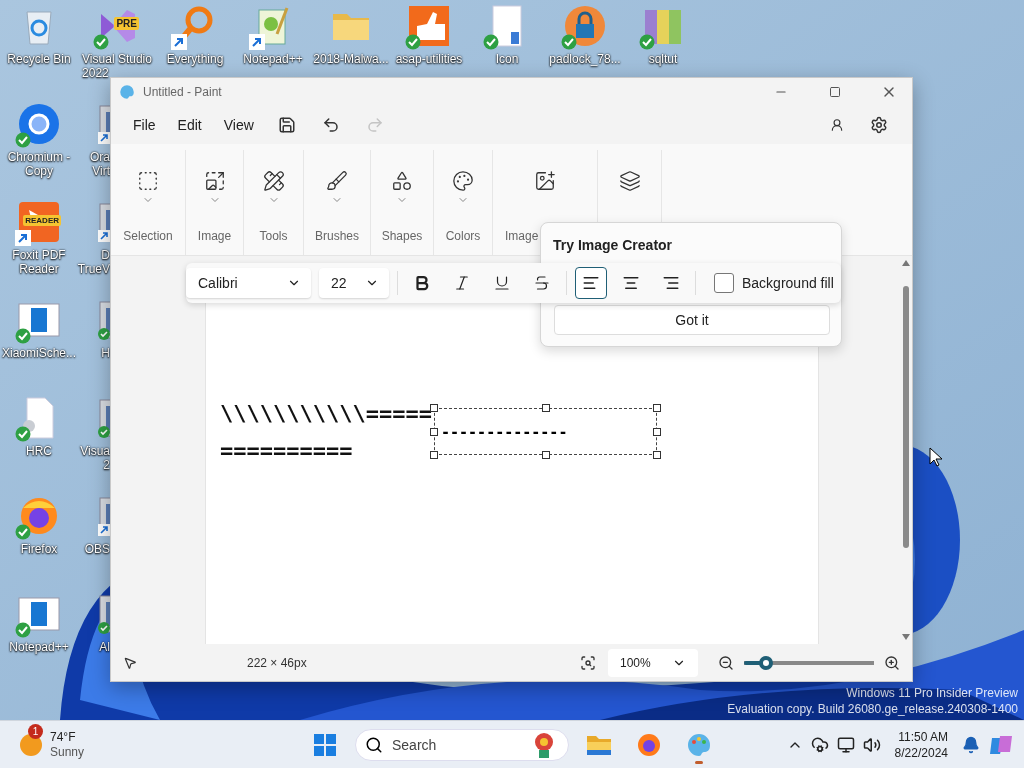  I want to click on clock-date: 8/22/2024, so click(921, 752).